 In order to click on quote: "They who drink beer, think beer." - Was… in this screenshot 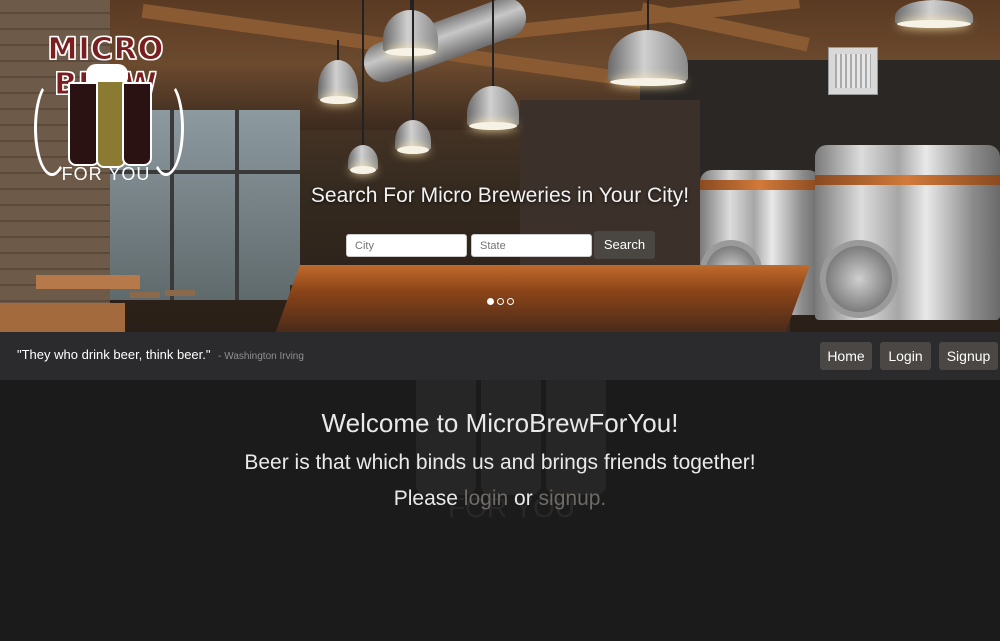, I will do `click(160, 354)`.